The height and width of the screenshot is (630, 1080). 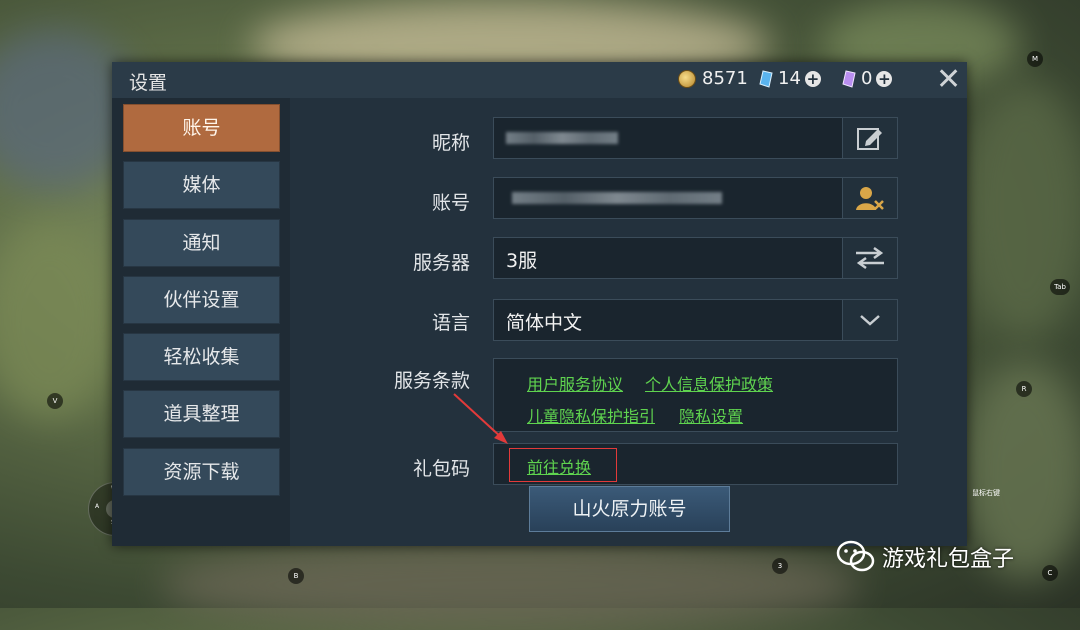 I want to click on sidebar-item-partner-settings: 伙伴设置, so click(x=201, y=300).